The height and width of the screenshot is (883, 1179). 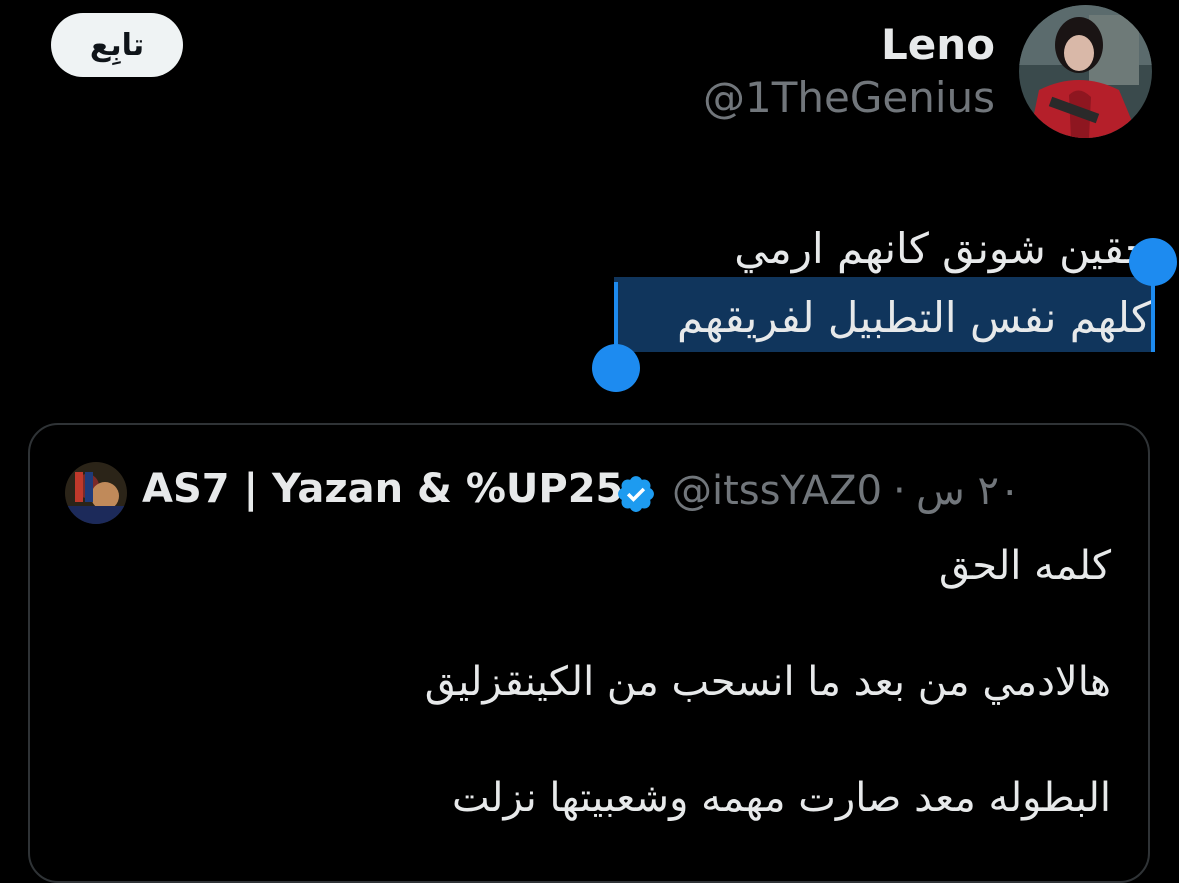 I want to click on selection-start-caret, so click(x=1153, y=314).